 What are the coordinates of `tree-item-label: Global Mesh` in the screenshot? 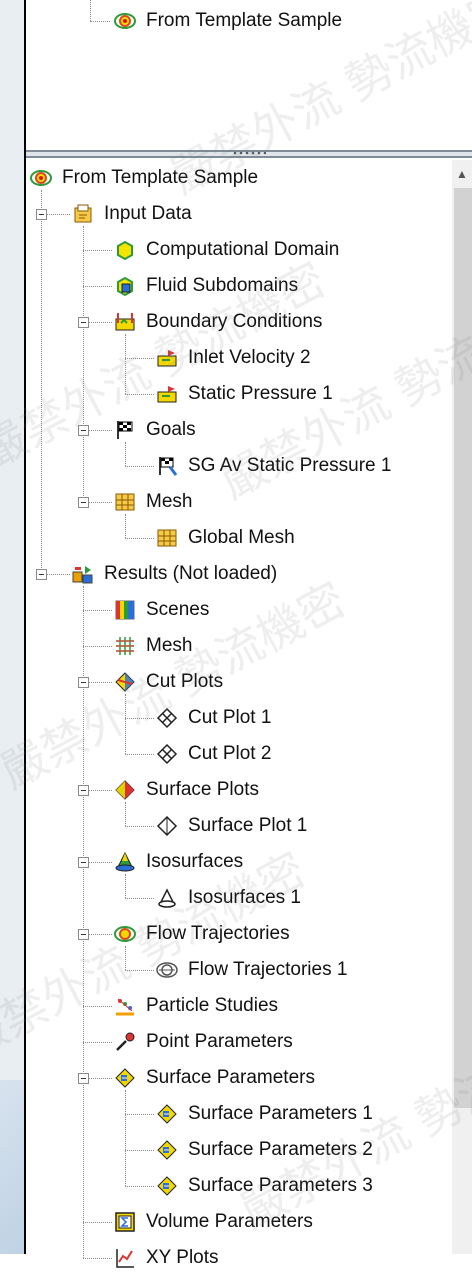 It's located at (241, 537).